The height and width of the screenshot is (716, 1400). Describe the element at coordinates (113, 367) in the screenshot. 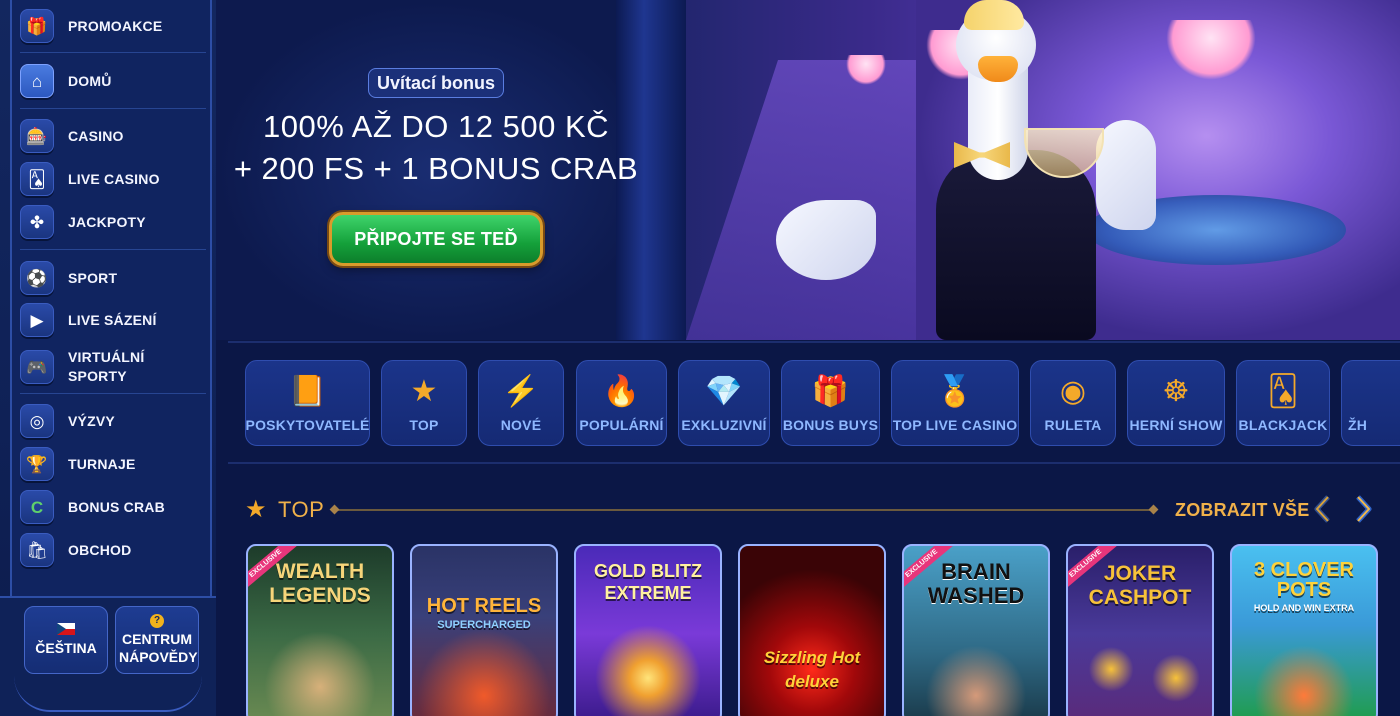

I see `sidebar-item-virtualni-sporty: 🎮 VIRTUÁLNÍ SPORTY` at that location.